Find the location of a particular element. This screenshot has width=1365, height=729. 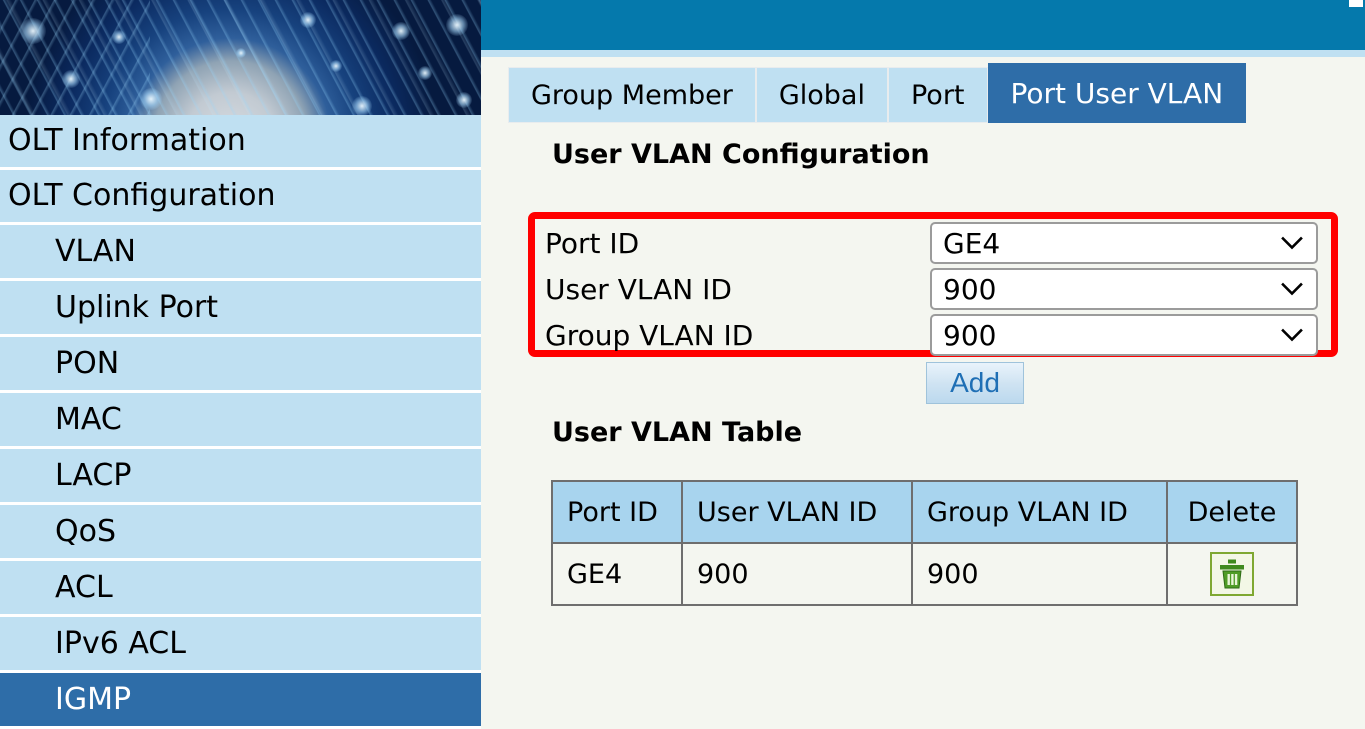

cell-delete is located at coordinates (1232, 574).